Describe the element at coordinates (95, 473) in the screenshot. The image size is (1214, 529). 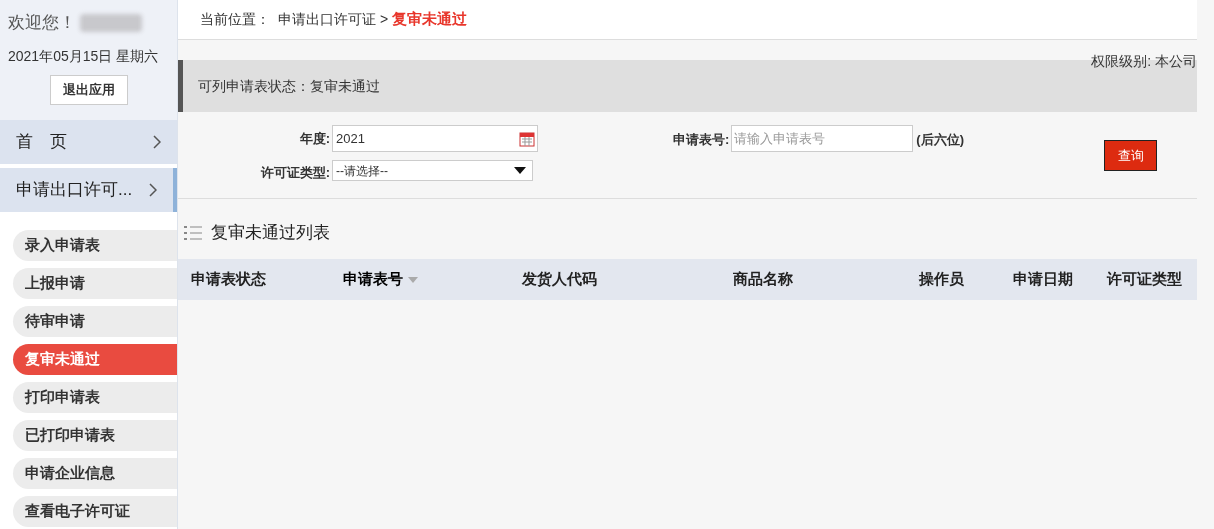
I see `subnav-item: 申请企业信息` at that location.